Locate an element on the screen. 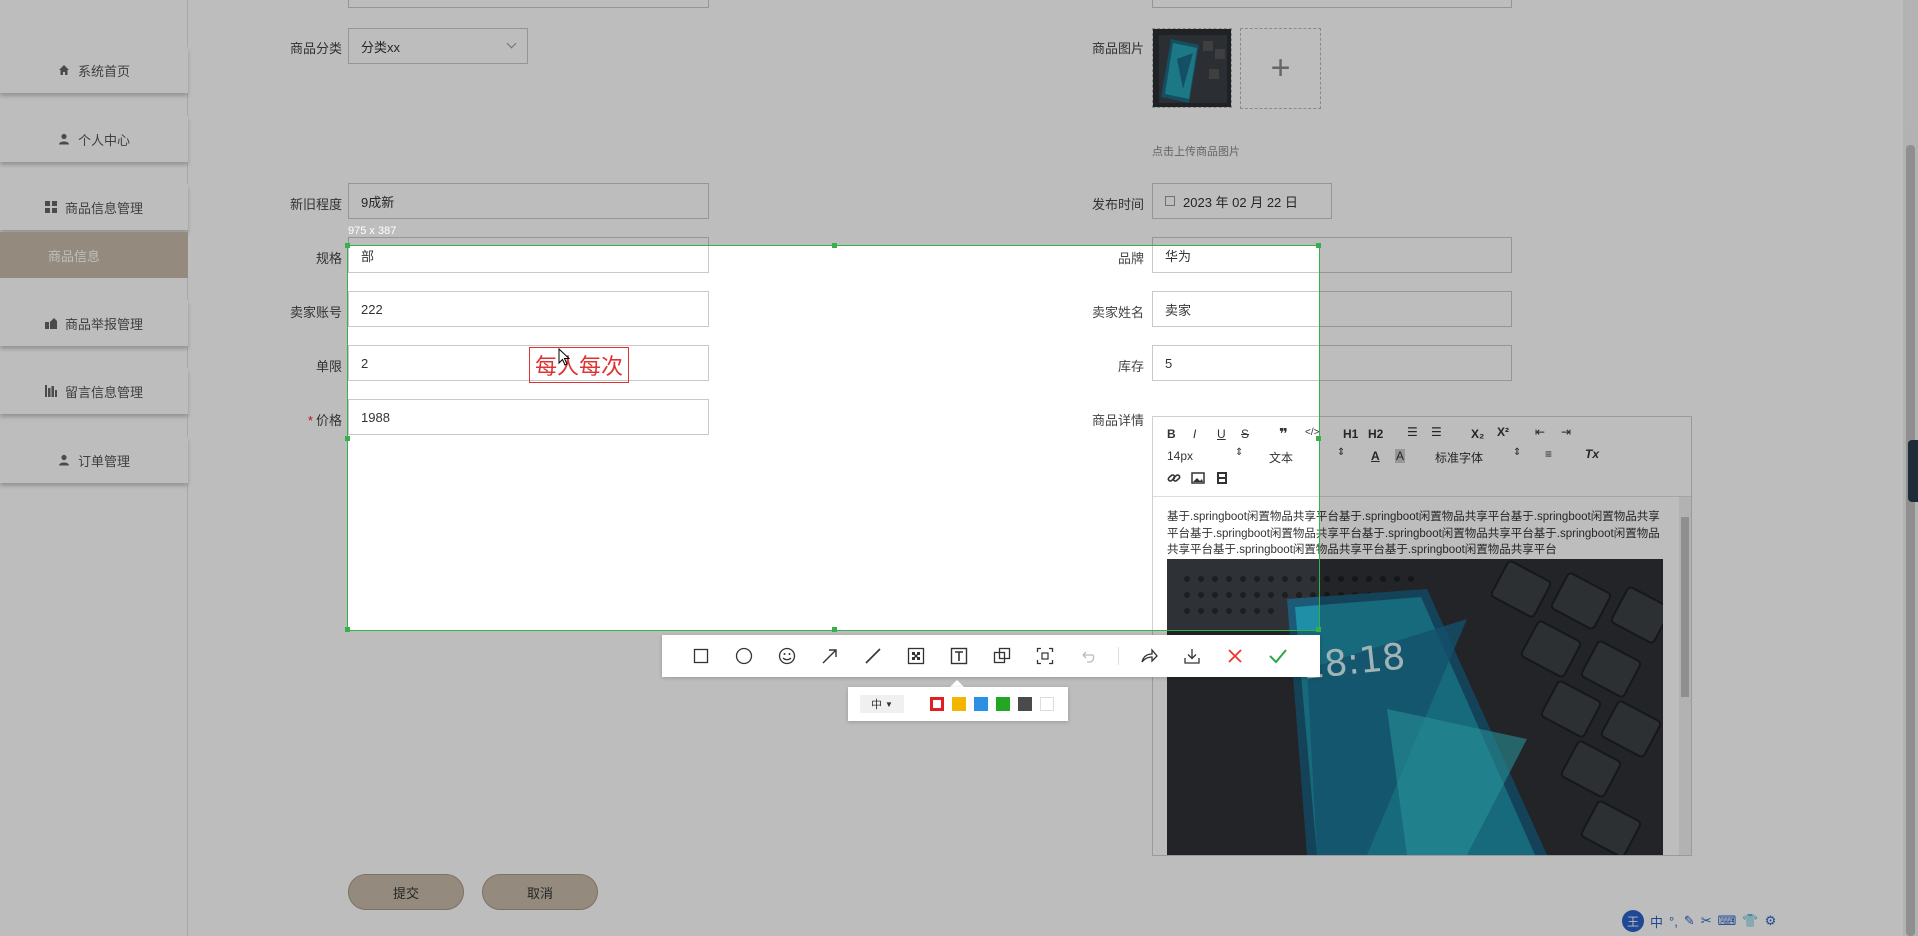  mouse-cursor-icon is located at coordinates (564, 358).